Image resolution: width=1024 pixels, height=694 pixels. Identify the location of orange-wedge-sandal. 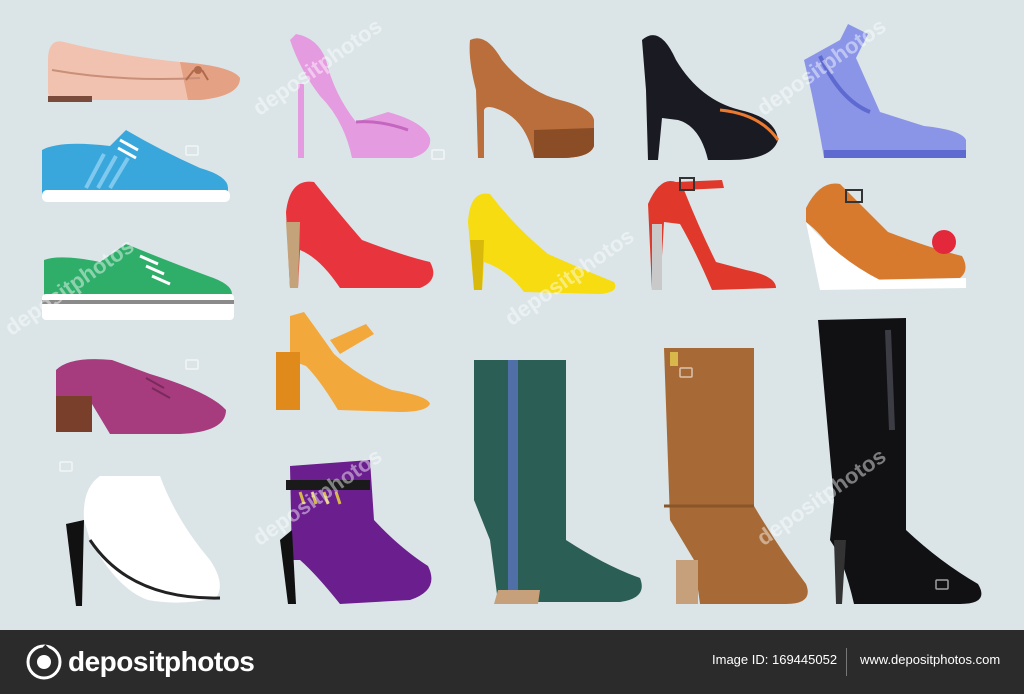
(886, 236).